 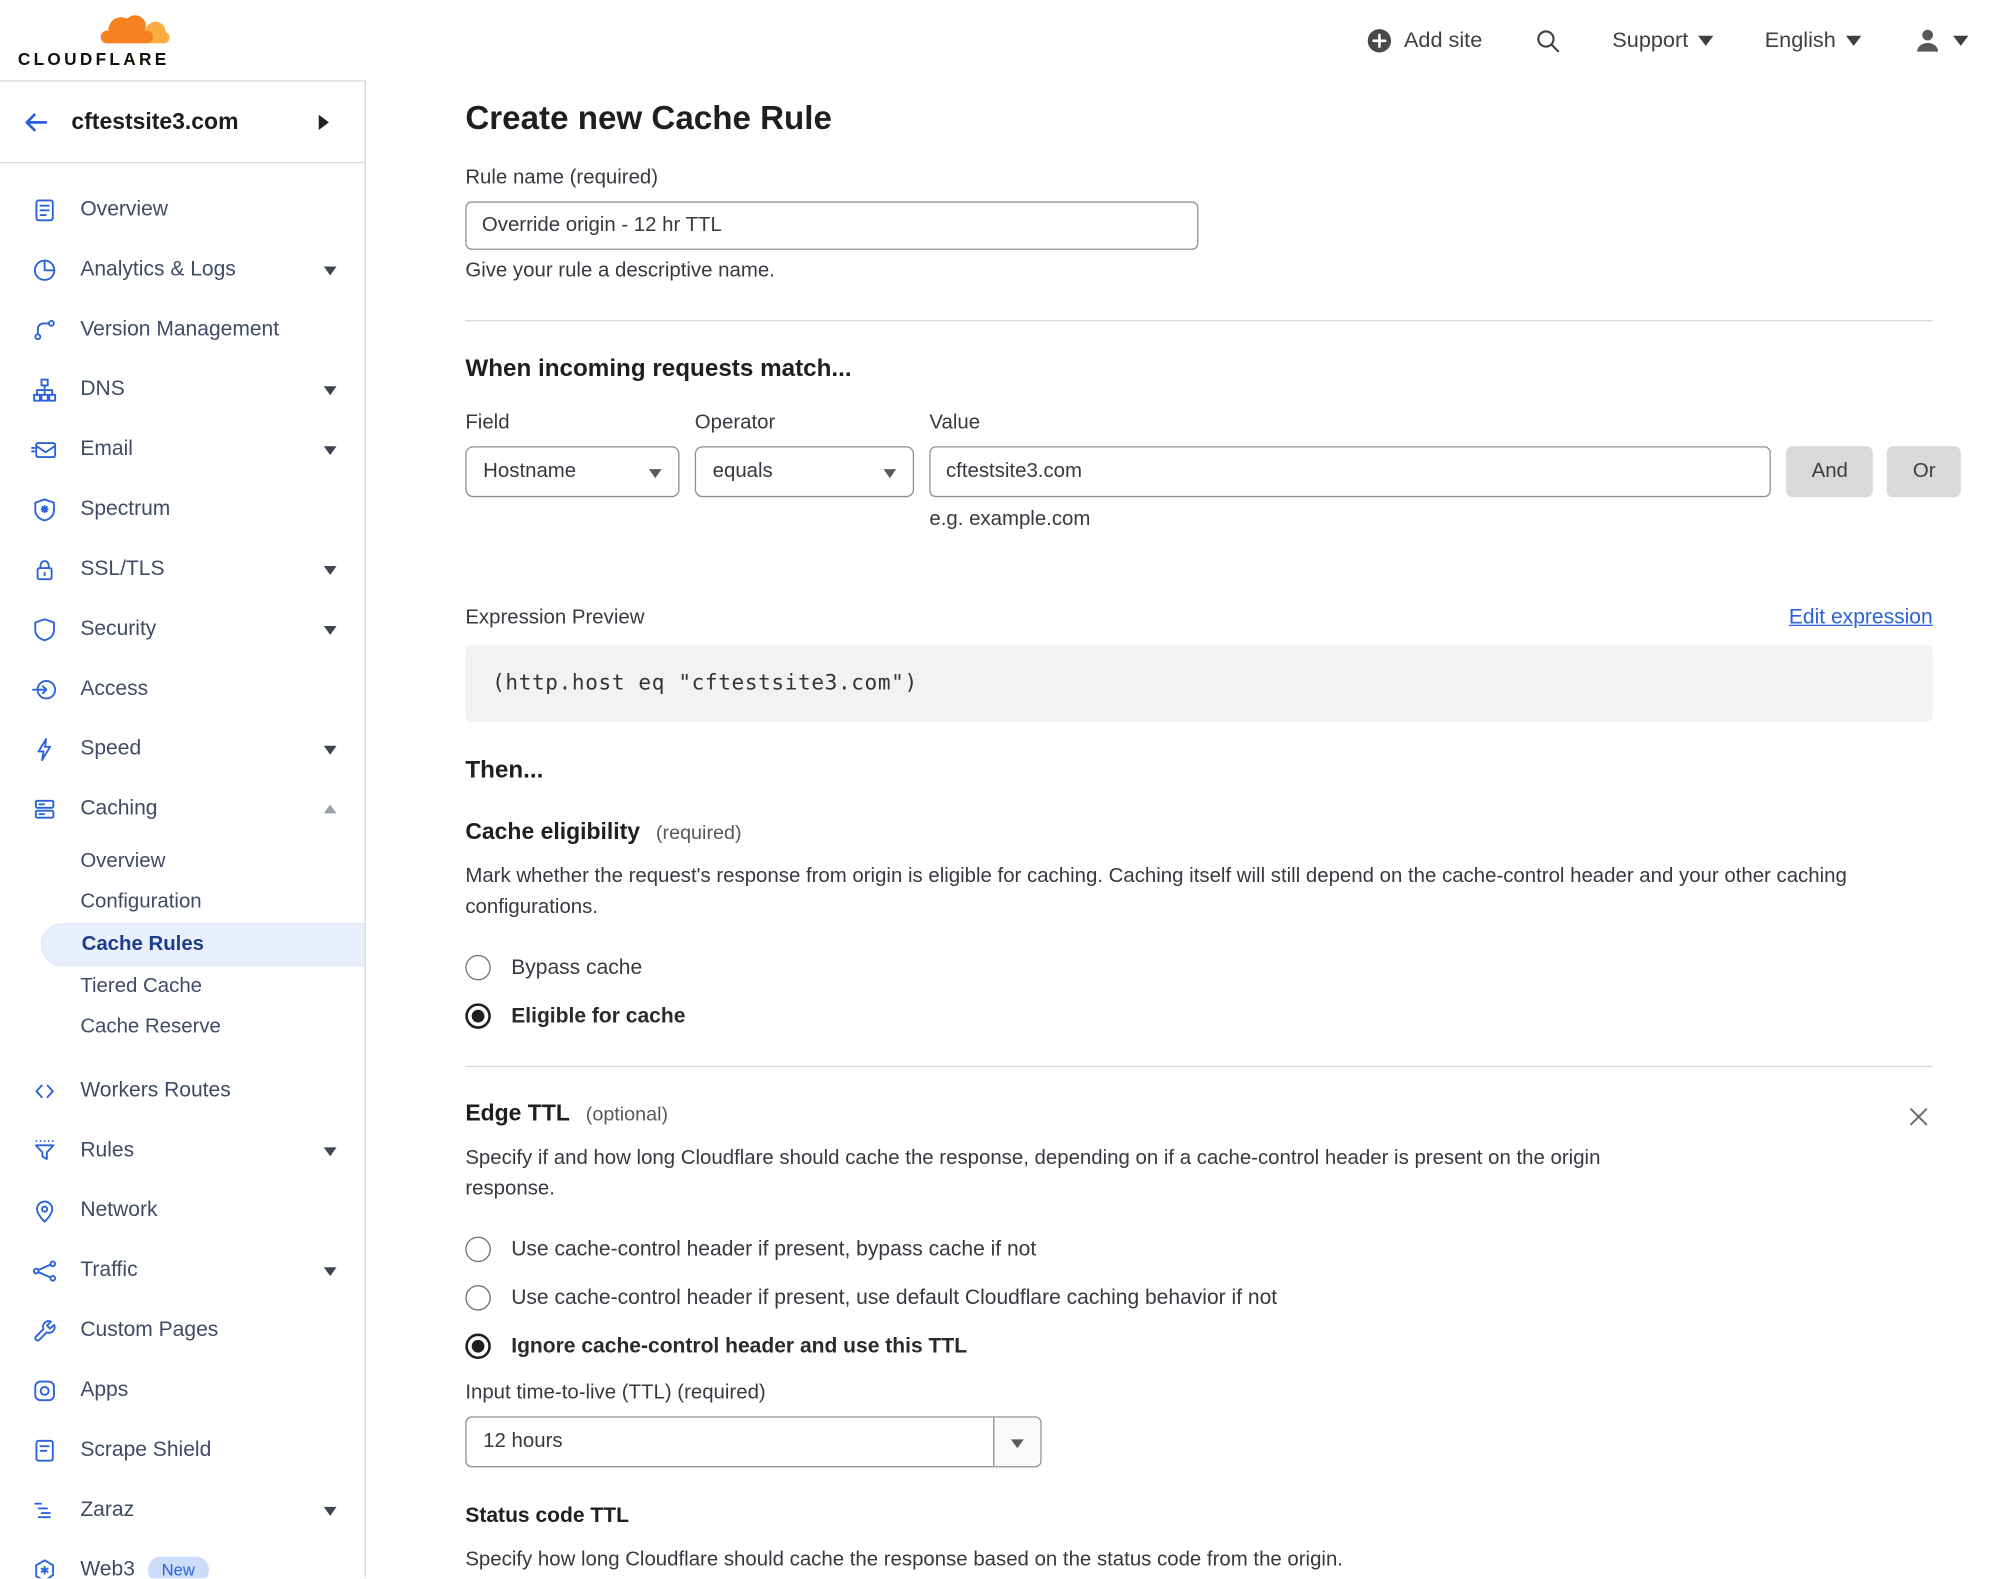 I want to click on sidebar-item-security: Security, so click(x=182, y=629).